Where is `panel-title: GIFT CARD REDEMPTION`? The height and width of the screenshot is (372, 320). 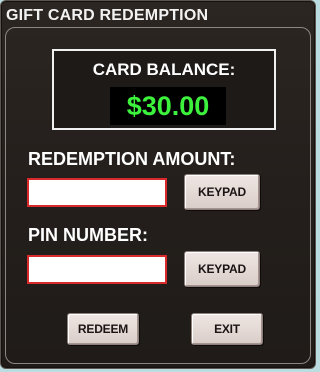 panel-title: GIFT CARD REDEMPTION is located at coordinates (107, 15).